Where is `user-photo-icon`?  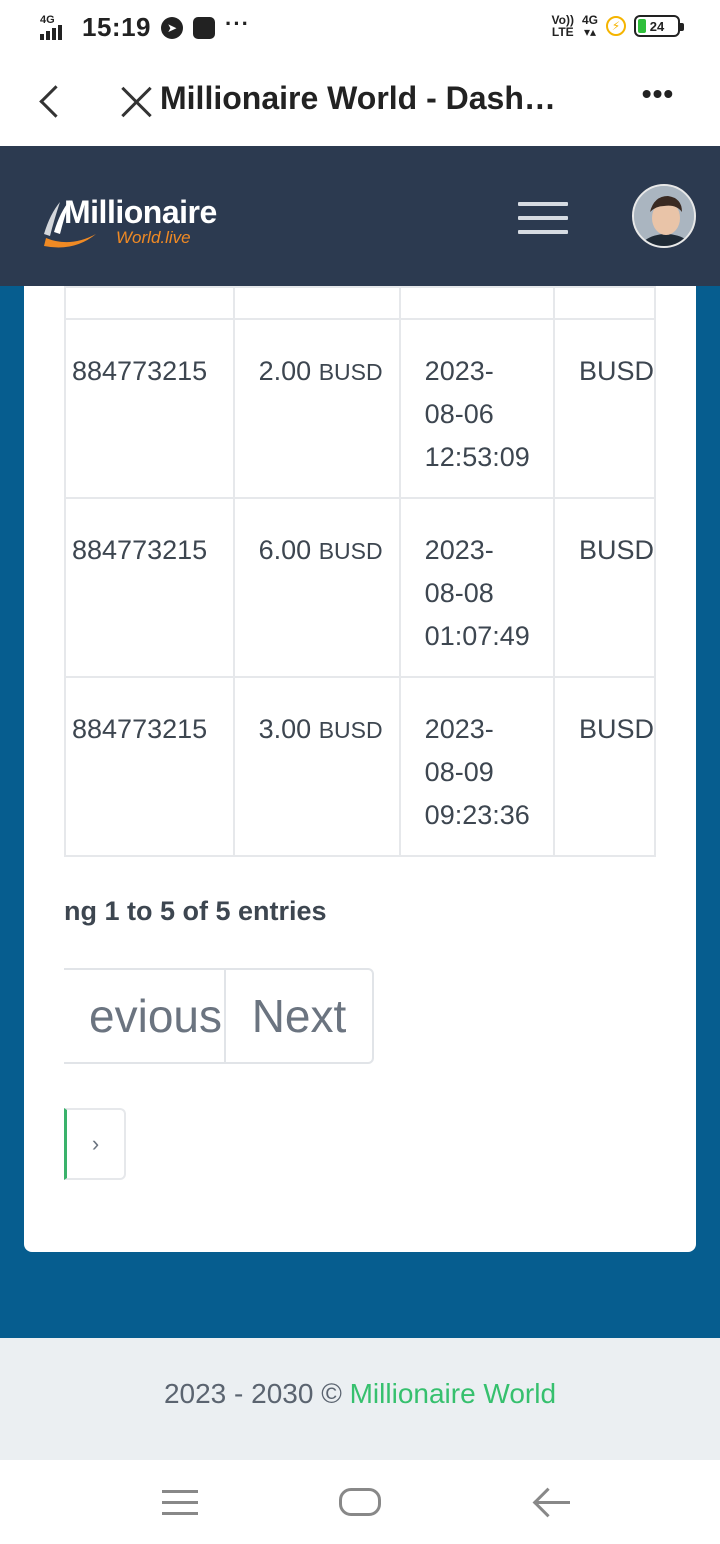 user-photo-icon is located at coordinates (664, 216).